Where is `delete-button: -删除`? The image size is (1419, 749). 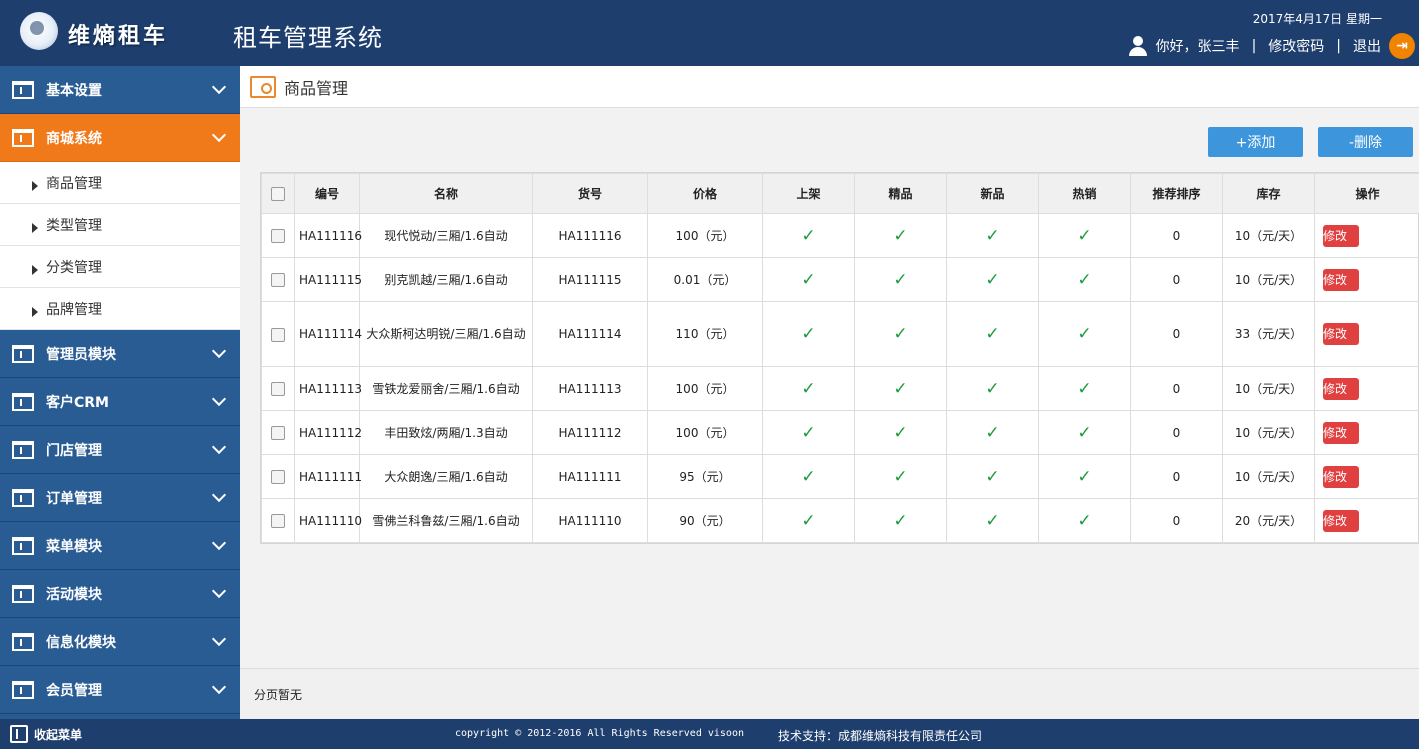
delete-button: -删除 is located at coordinates (1365, 142).